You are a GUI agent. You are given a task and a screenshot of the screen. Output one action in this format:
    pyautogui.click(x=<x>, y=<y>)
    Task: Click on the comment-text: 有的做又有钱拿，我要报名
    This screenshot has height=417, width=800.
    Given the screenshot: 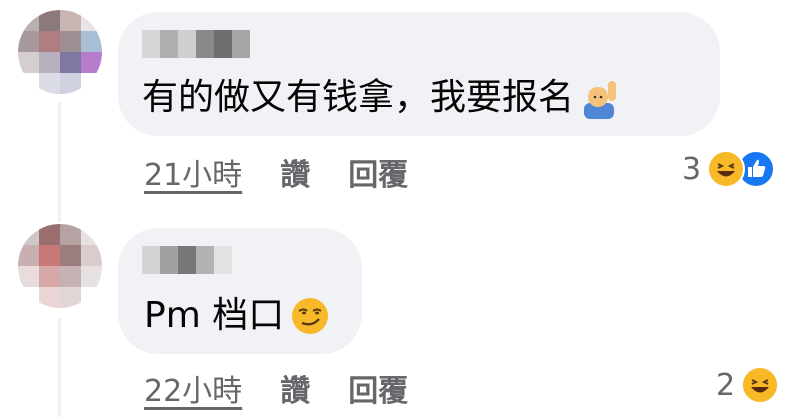 What is the action you would take?
    pyautogui.click(x=381, y=98)
    